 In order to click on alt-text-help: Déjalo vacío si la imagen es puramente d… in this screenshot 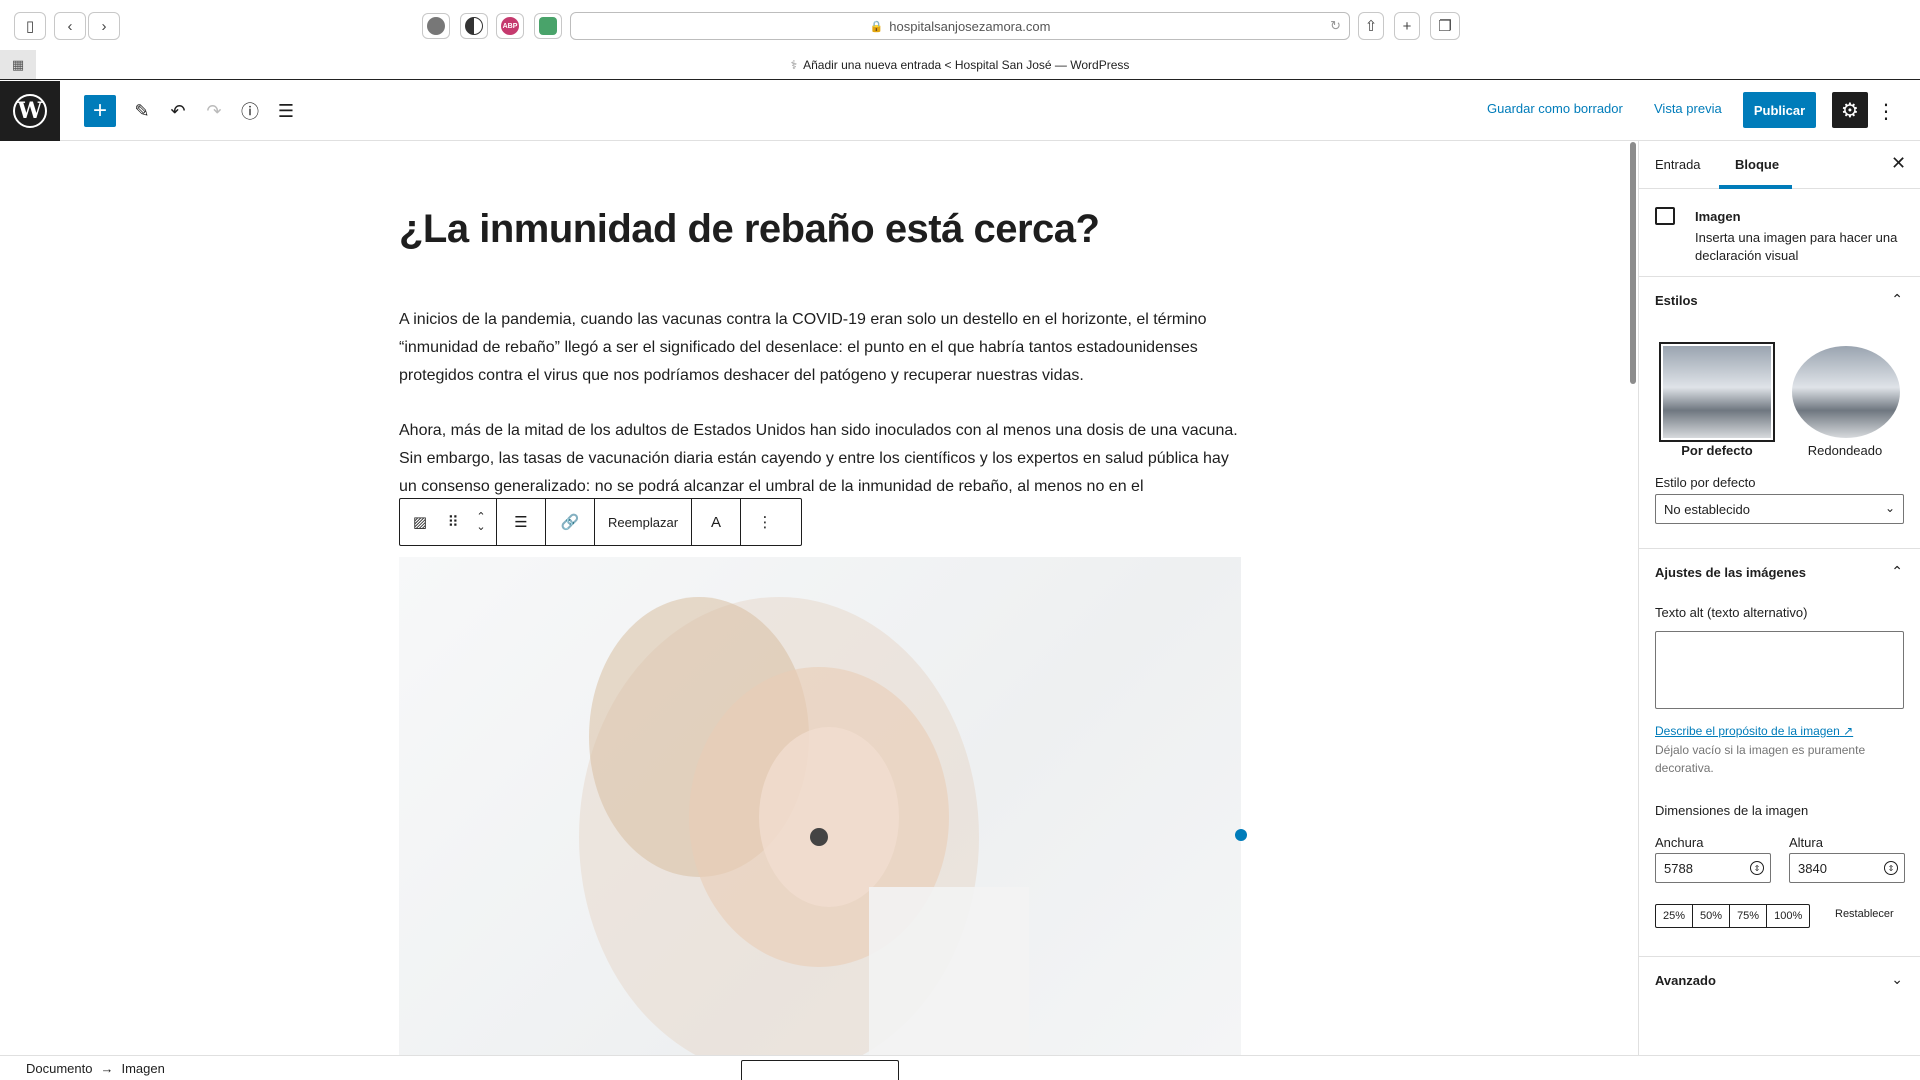, I will do `click(1760, 759)`.